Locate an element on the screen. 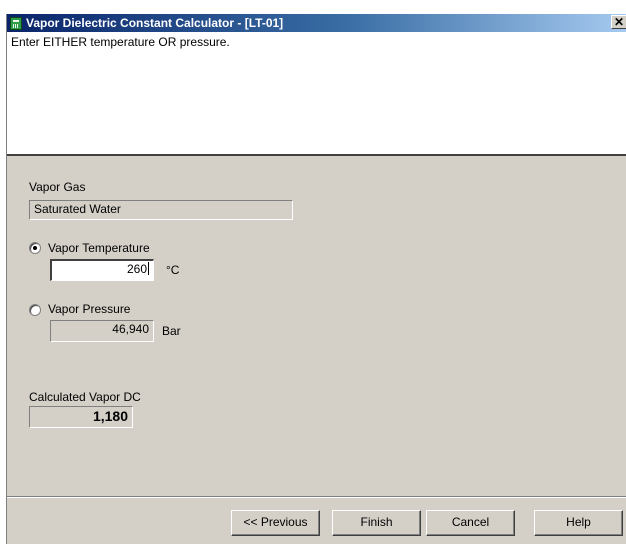 Image resolution: width=626 pixels, height=544 pixels. vapor-temperature-value: 260 is located at coordinates (136, 269).